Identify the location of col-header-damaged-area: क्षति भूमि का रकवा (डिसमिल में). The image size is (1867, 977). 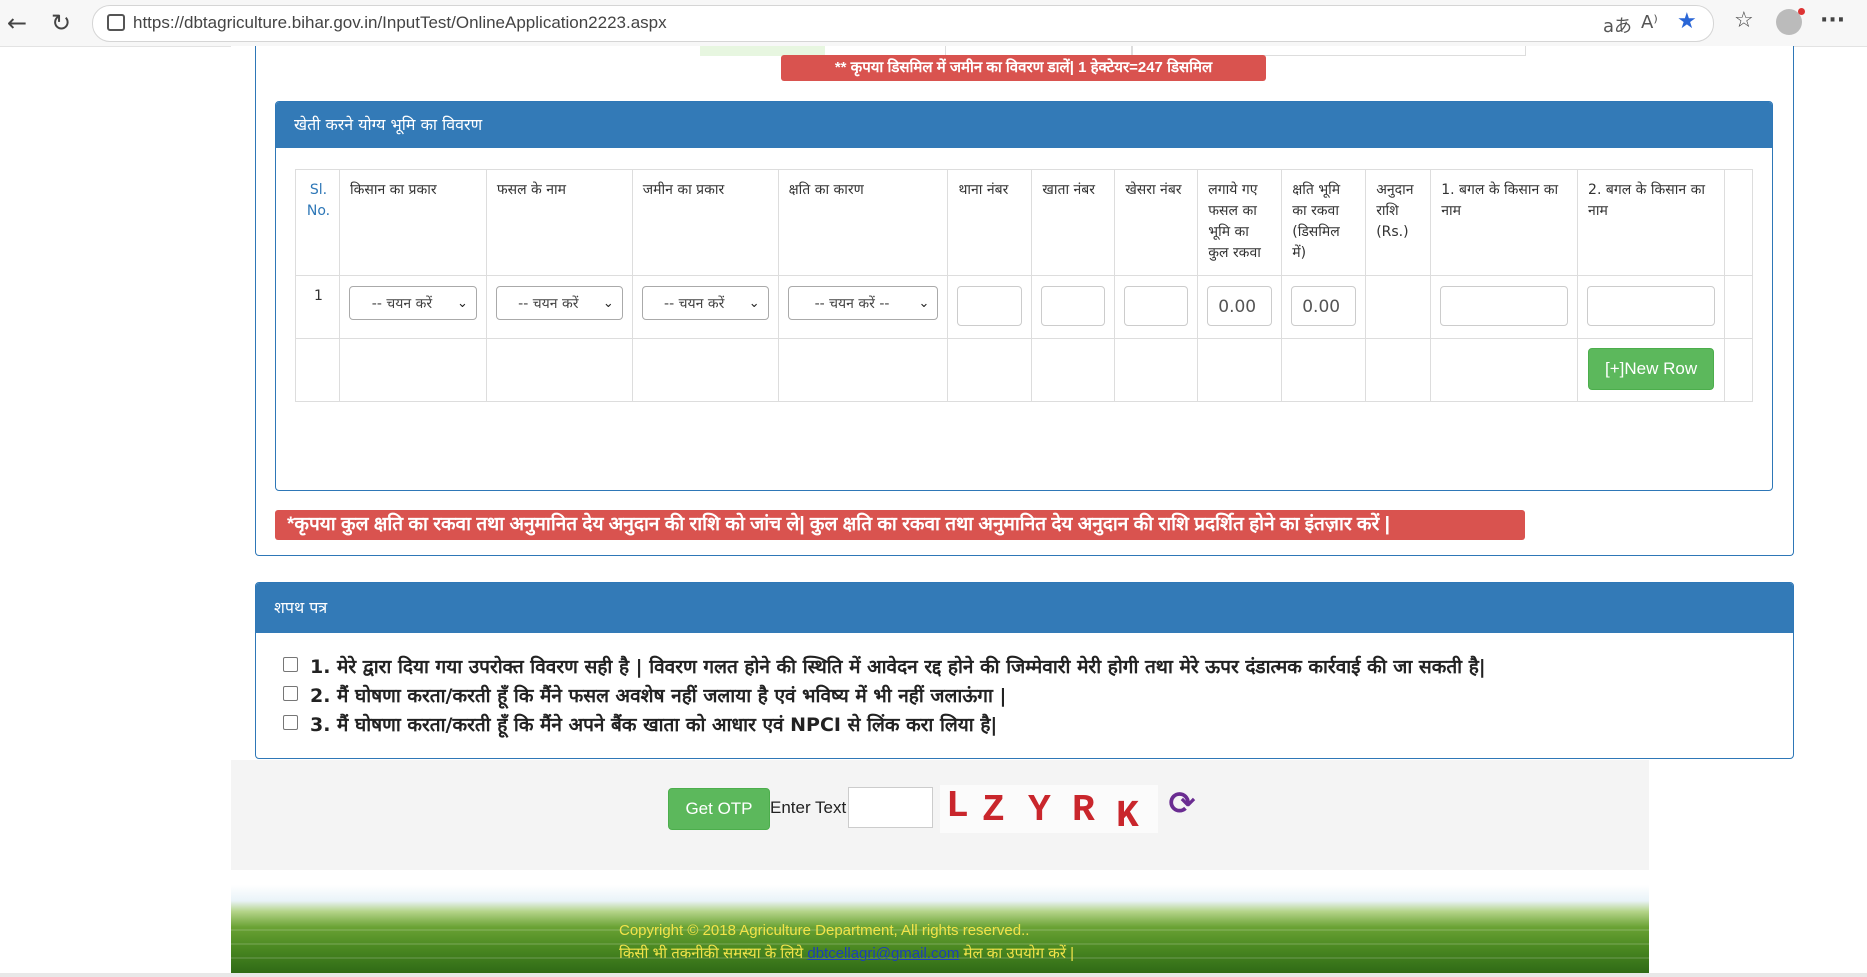
(1316, 221).